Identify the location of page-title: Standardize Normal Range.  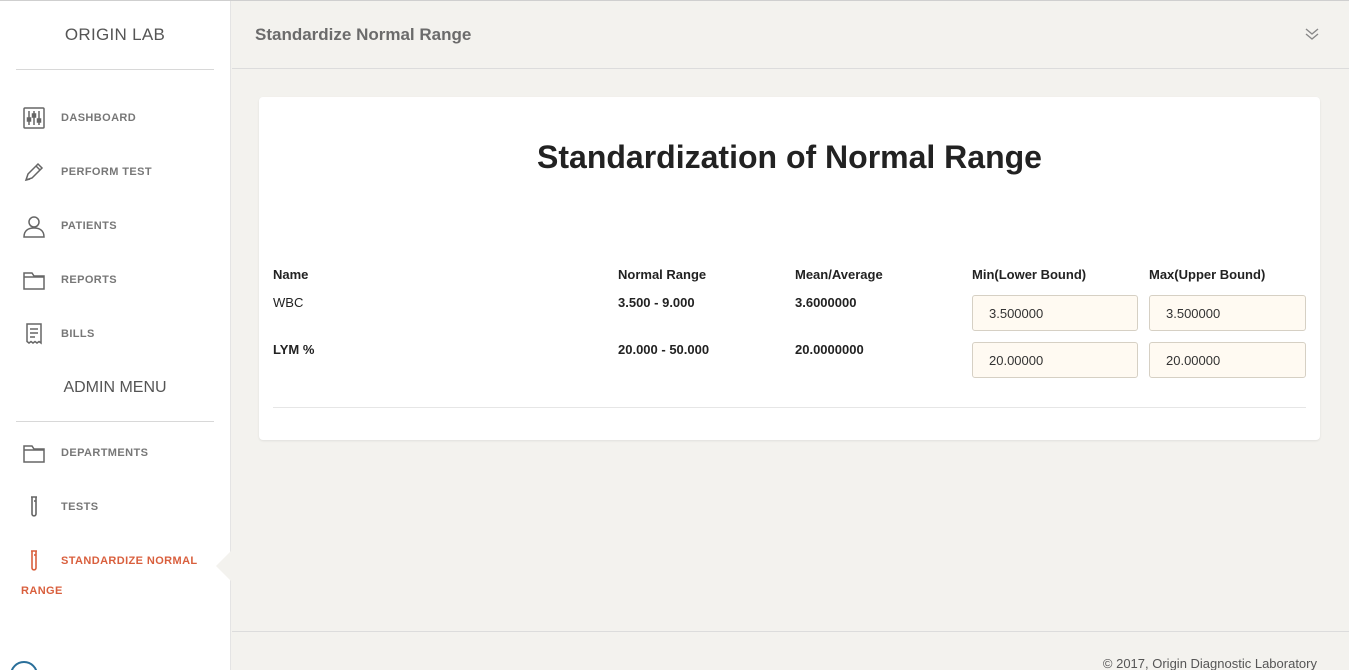
(363, 34).